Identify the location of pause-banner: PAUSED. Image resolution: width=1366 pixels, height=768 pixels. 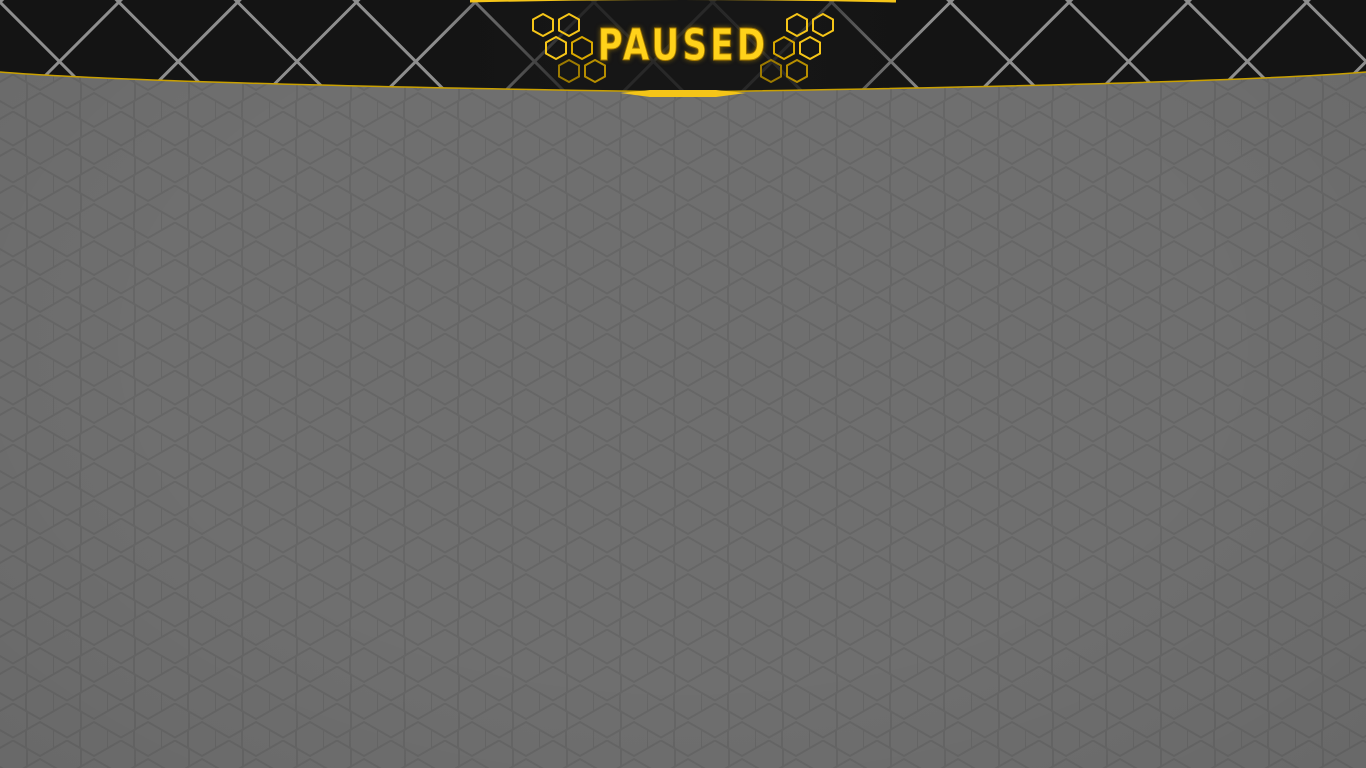
(683, 50).